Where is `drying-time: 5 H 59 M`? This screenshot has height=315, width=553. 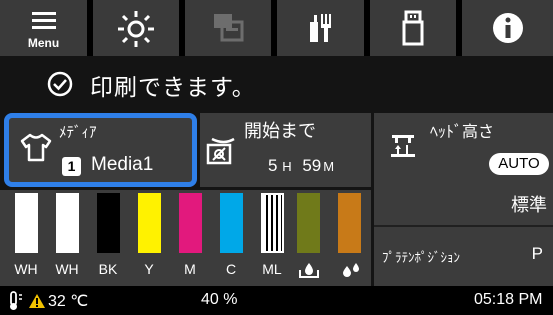
drying-time: 5 H 59 M is located at coordinates (301, 166).